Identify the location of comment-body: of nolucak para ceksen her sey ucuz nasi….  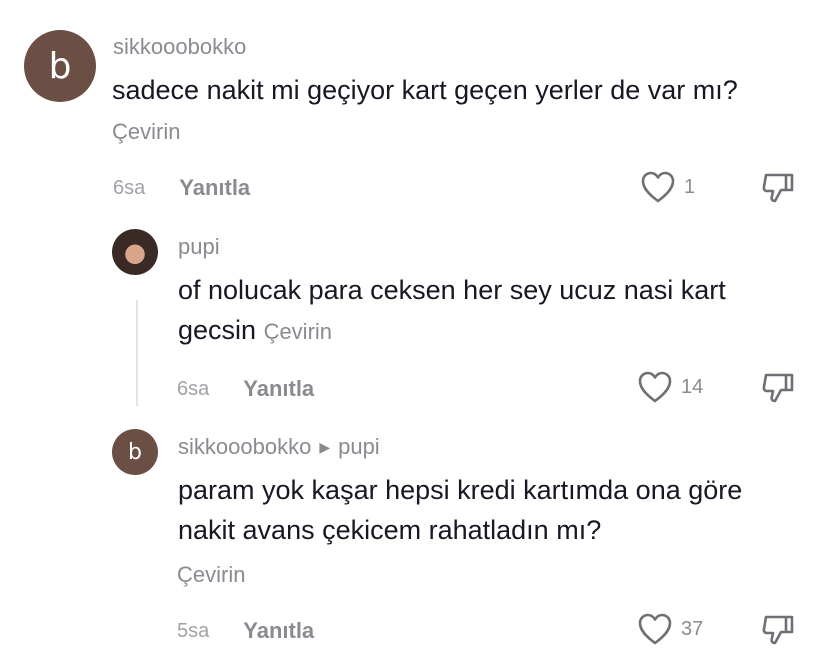
(452, 310).